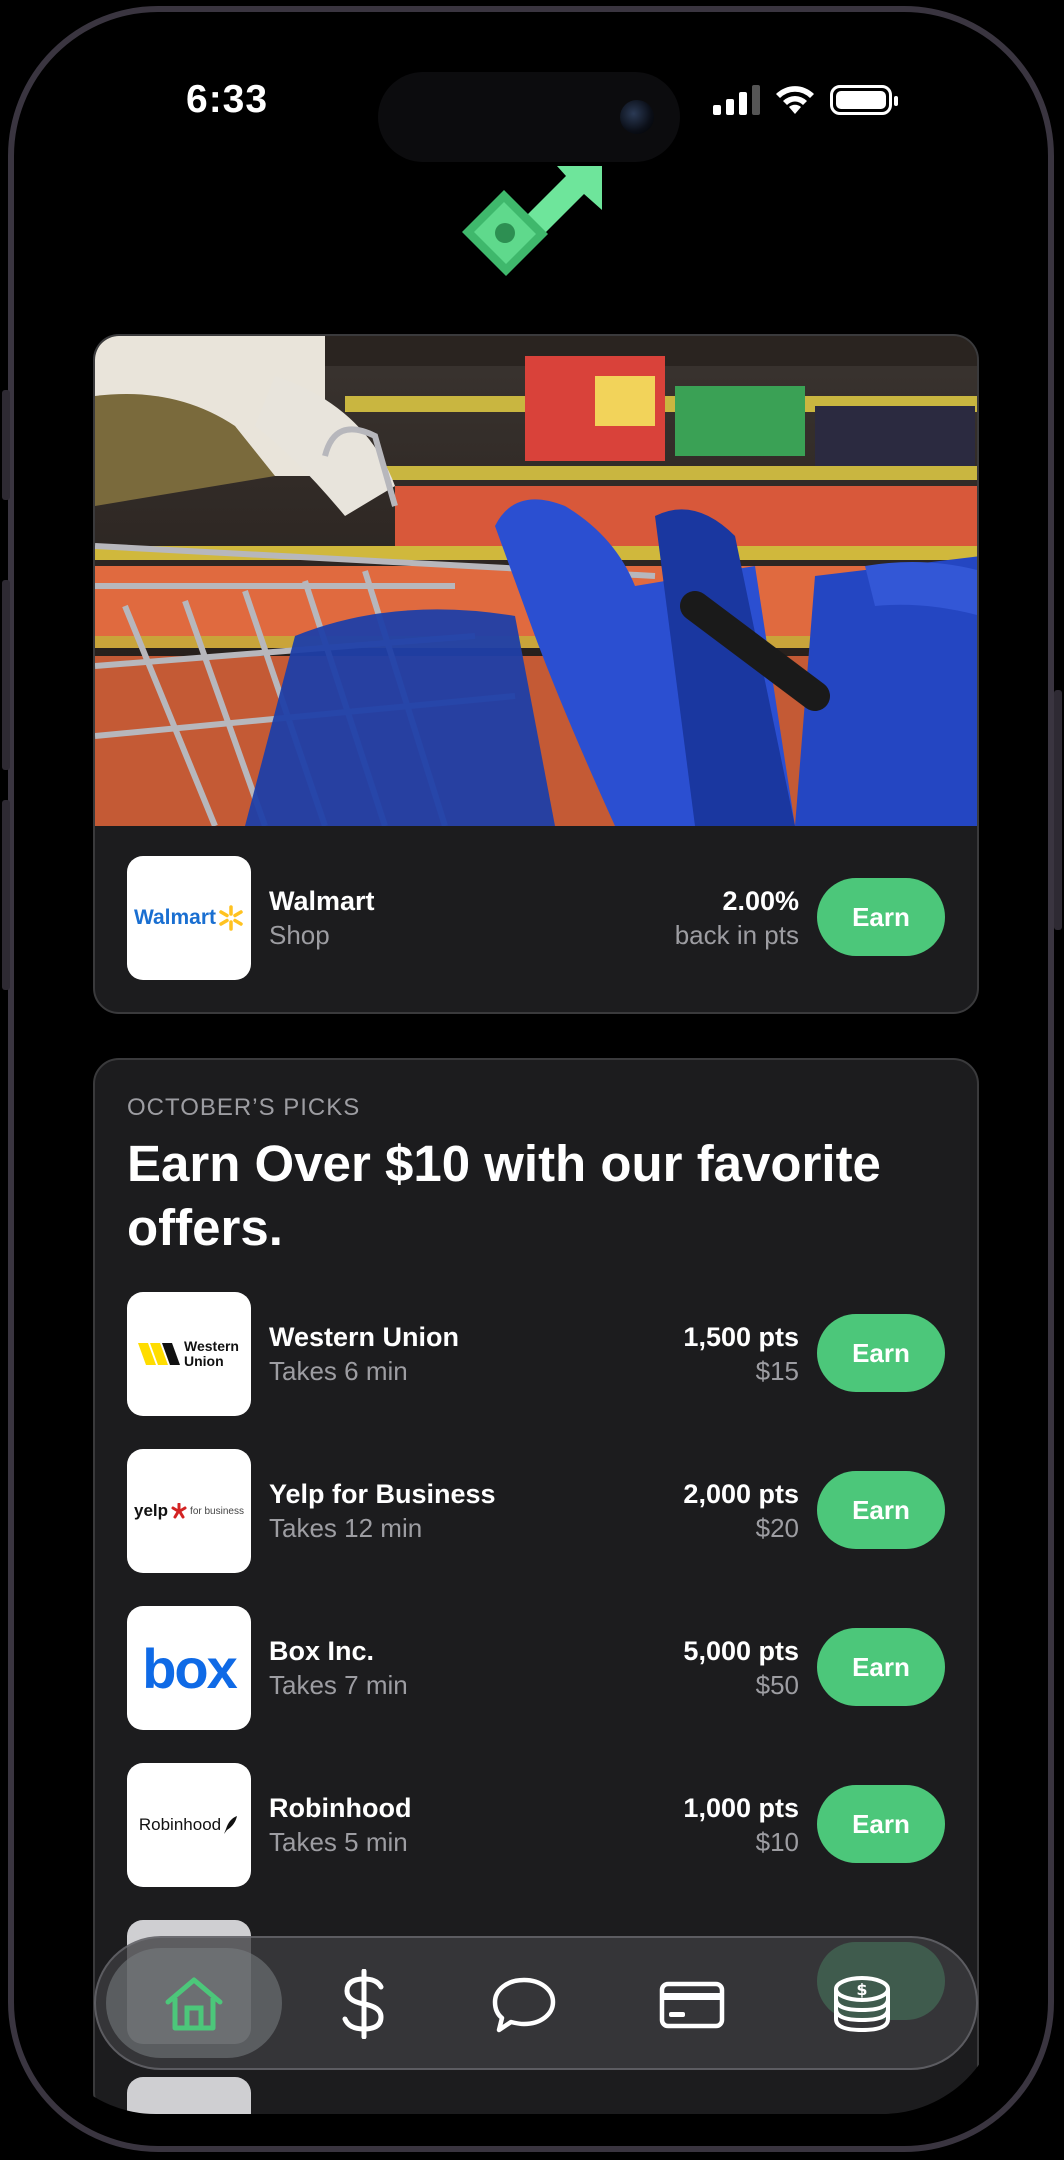 The image size is (1064, 2160). I want to click on offer-reward: 1,000 pts $10, so click(741, 1825).